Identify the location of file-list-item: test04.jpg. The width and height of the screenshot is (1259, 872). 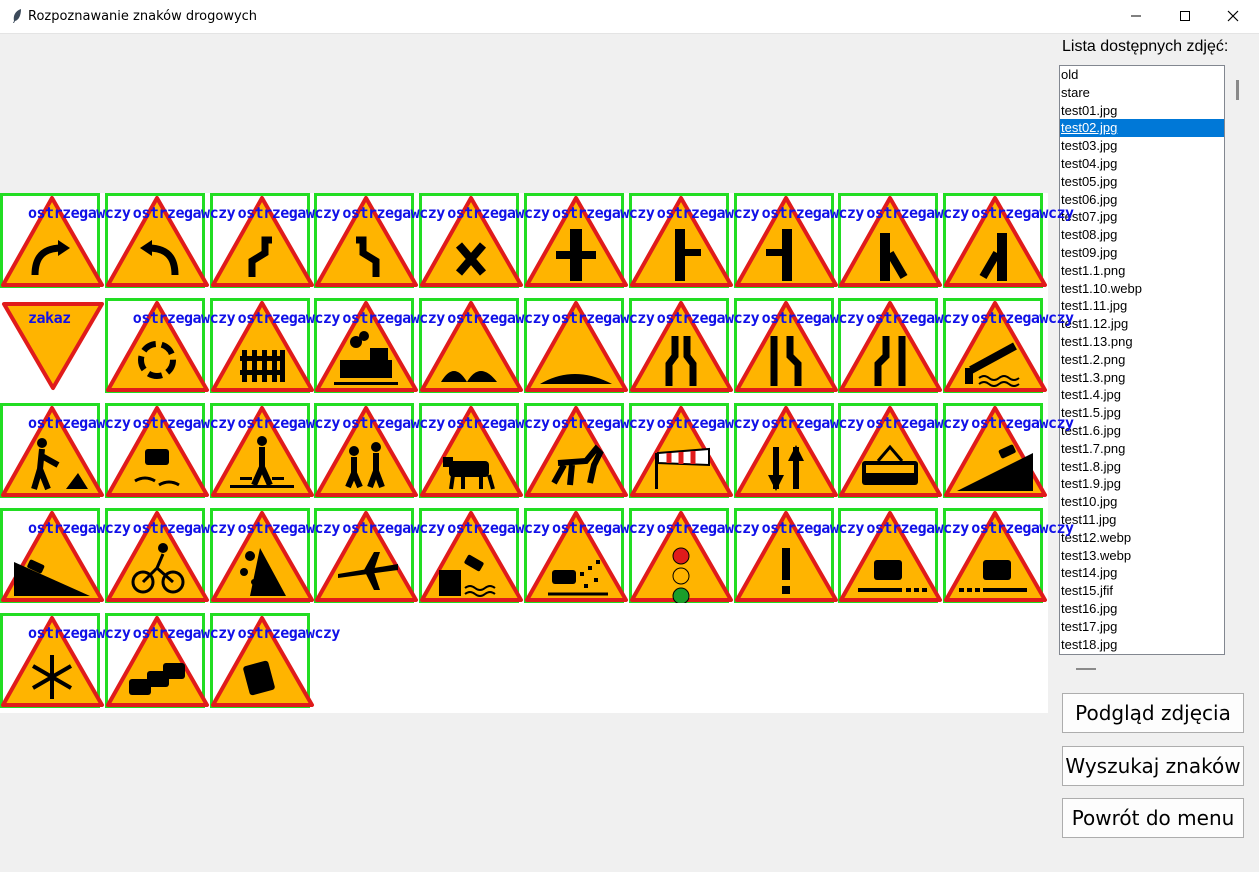
(1142, 164).